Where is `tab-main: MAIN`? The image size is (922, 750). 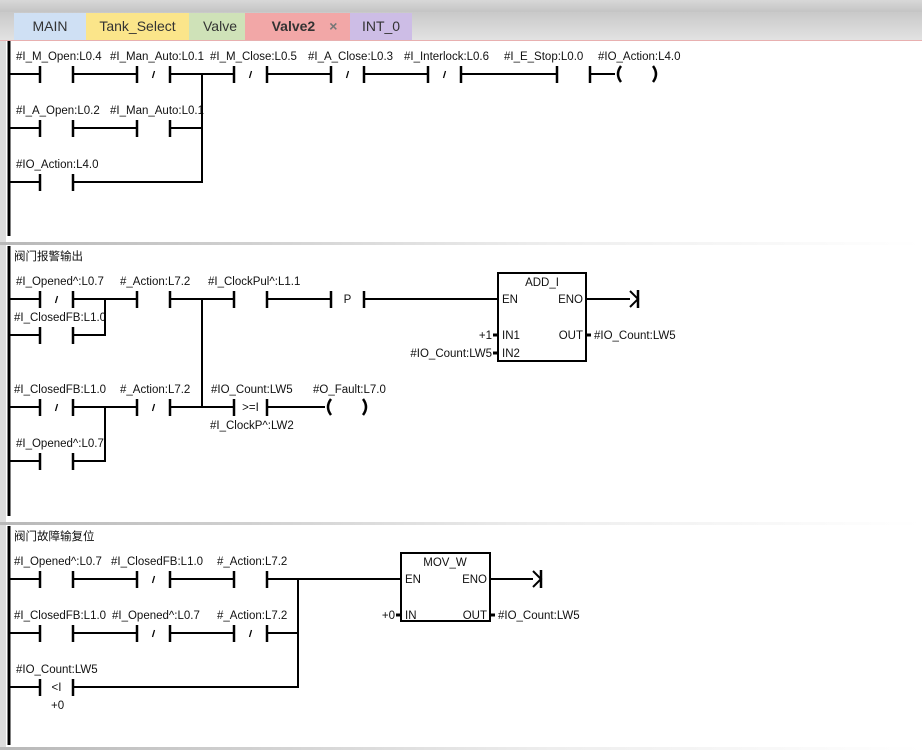
tab-main: MAIN is located at coordinates (50, 26).